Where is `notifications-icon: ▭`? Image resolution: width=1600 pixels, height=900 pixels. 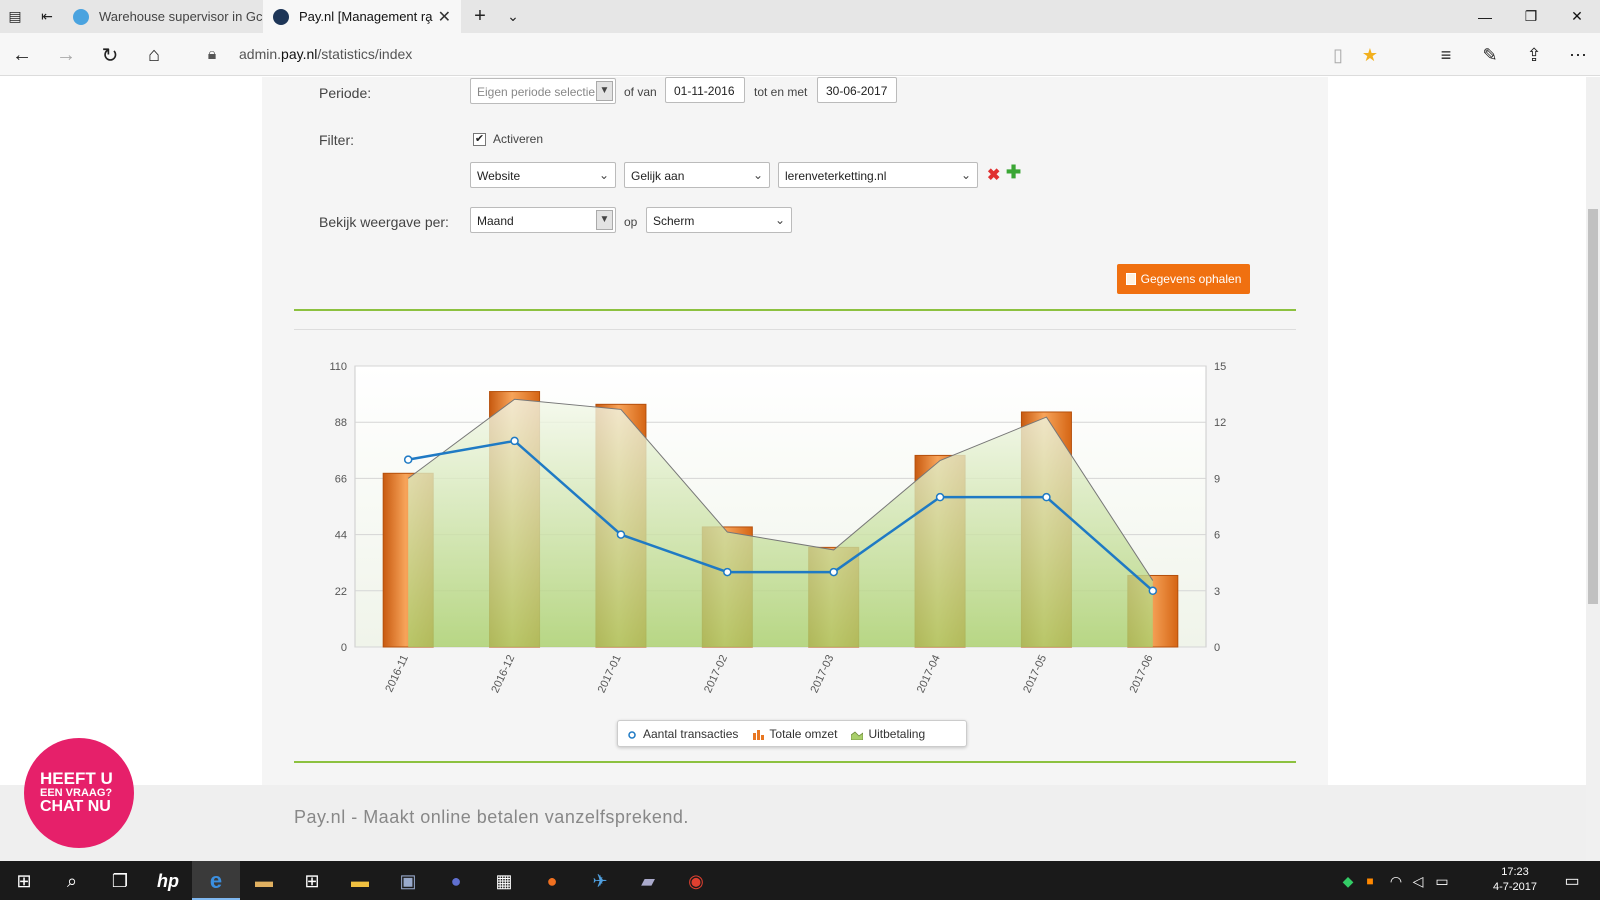
notifications-icon: ▭ is located at coordinates (1572, 881).